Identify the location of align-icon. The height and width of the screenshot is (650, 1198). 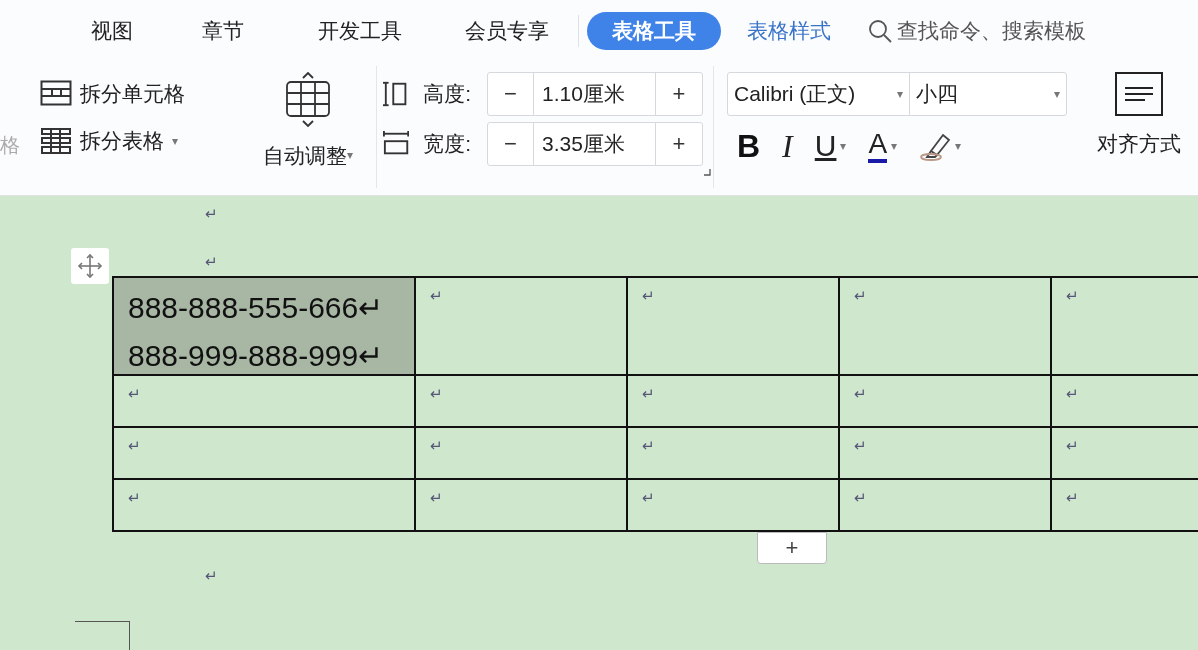
(1139, 93).